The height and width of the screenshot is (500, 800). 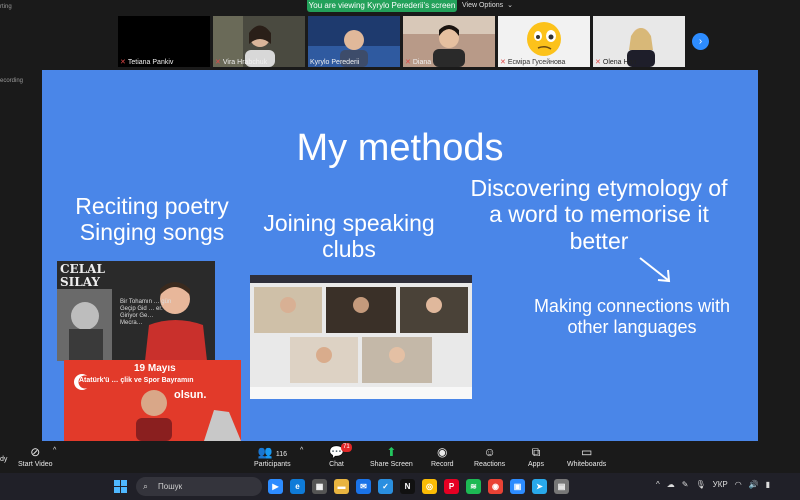 What do you see at coordinates (700, 484) in the screenshot?
I see `microphone-icon: 🎙` at bounding box center [700, 484].